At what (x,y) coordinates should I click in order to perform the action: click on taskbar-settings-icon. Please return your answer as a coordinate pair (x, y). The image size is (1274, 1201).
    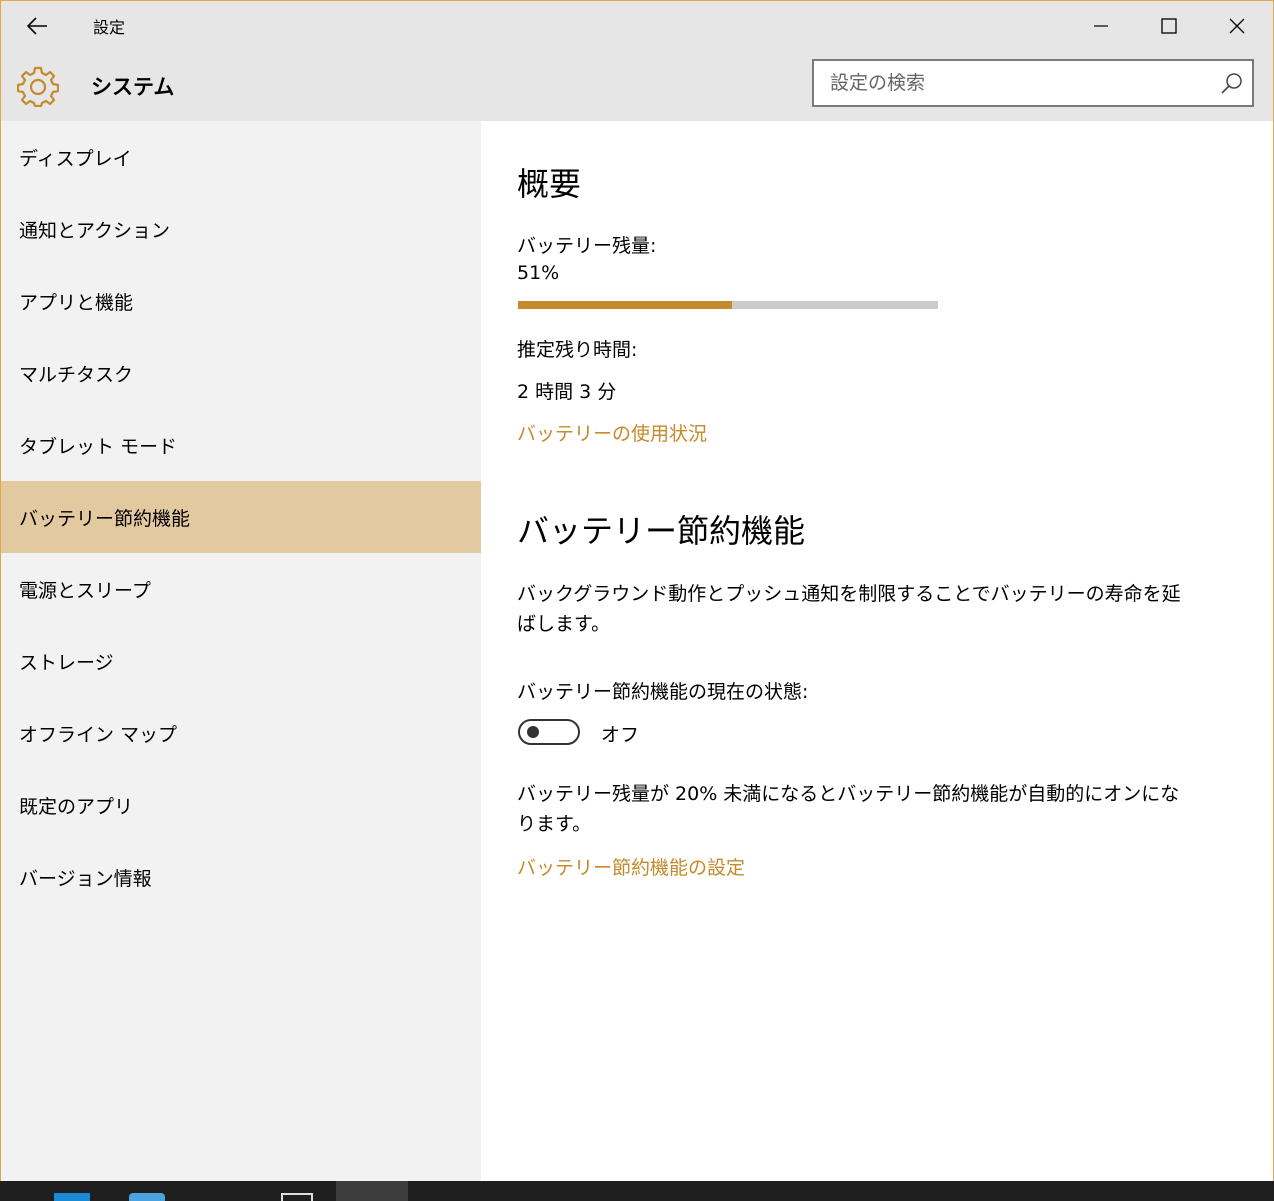
    Looking at the image, I should click on (372, 1191).